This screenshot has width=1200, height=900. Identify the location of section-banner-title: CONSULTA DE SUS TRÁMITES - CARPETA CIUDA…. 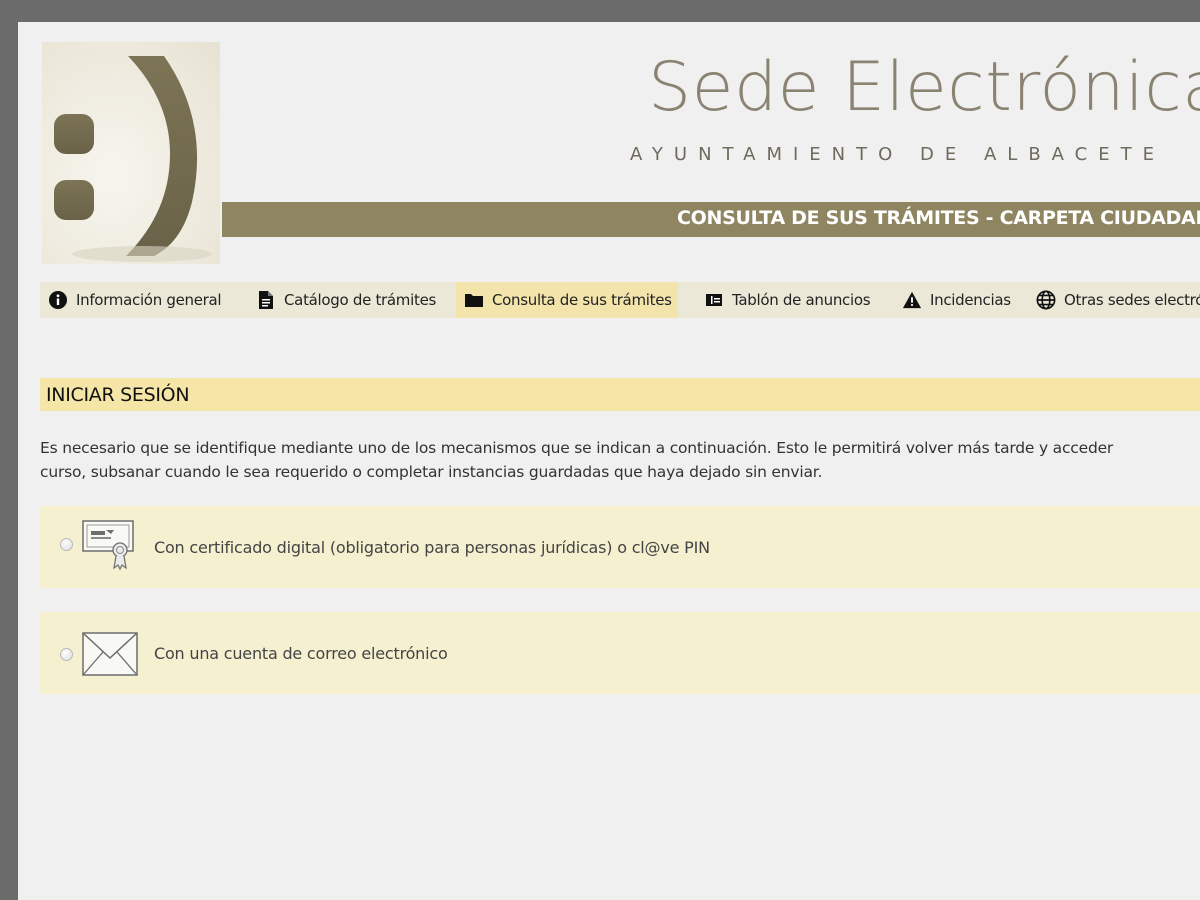
(938, 218).